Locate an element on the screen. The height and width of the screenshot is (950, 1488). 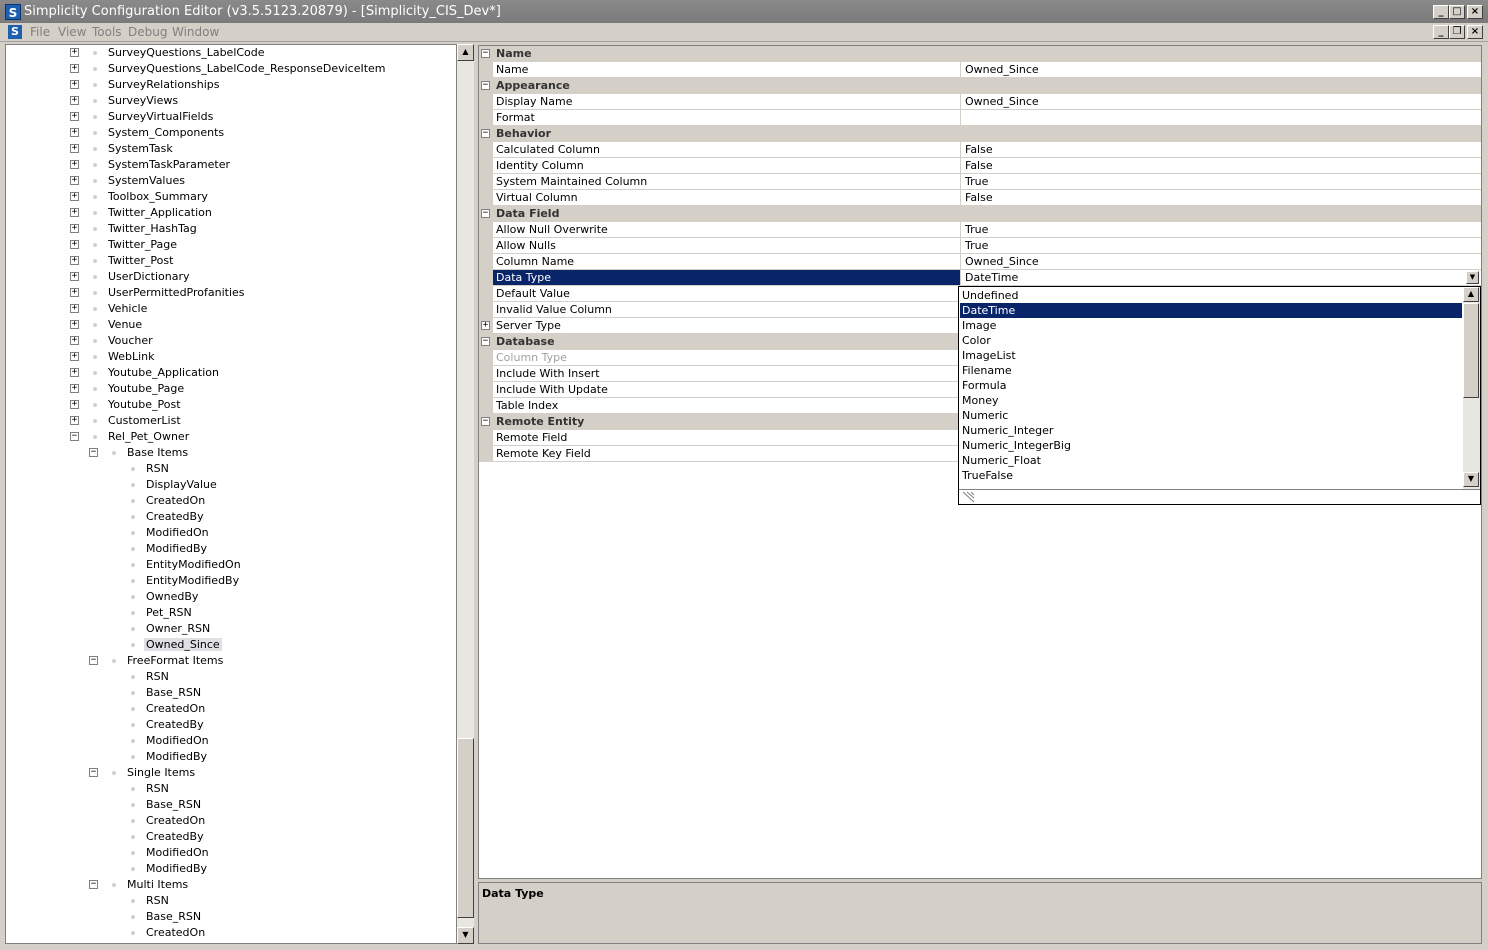
tree-node: + System_Components is located at coordinates (231, 133).